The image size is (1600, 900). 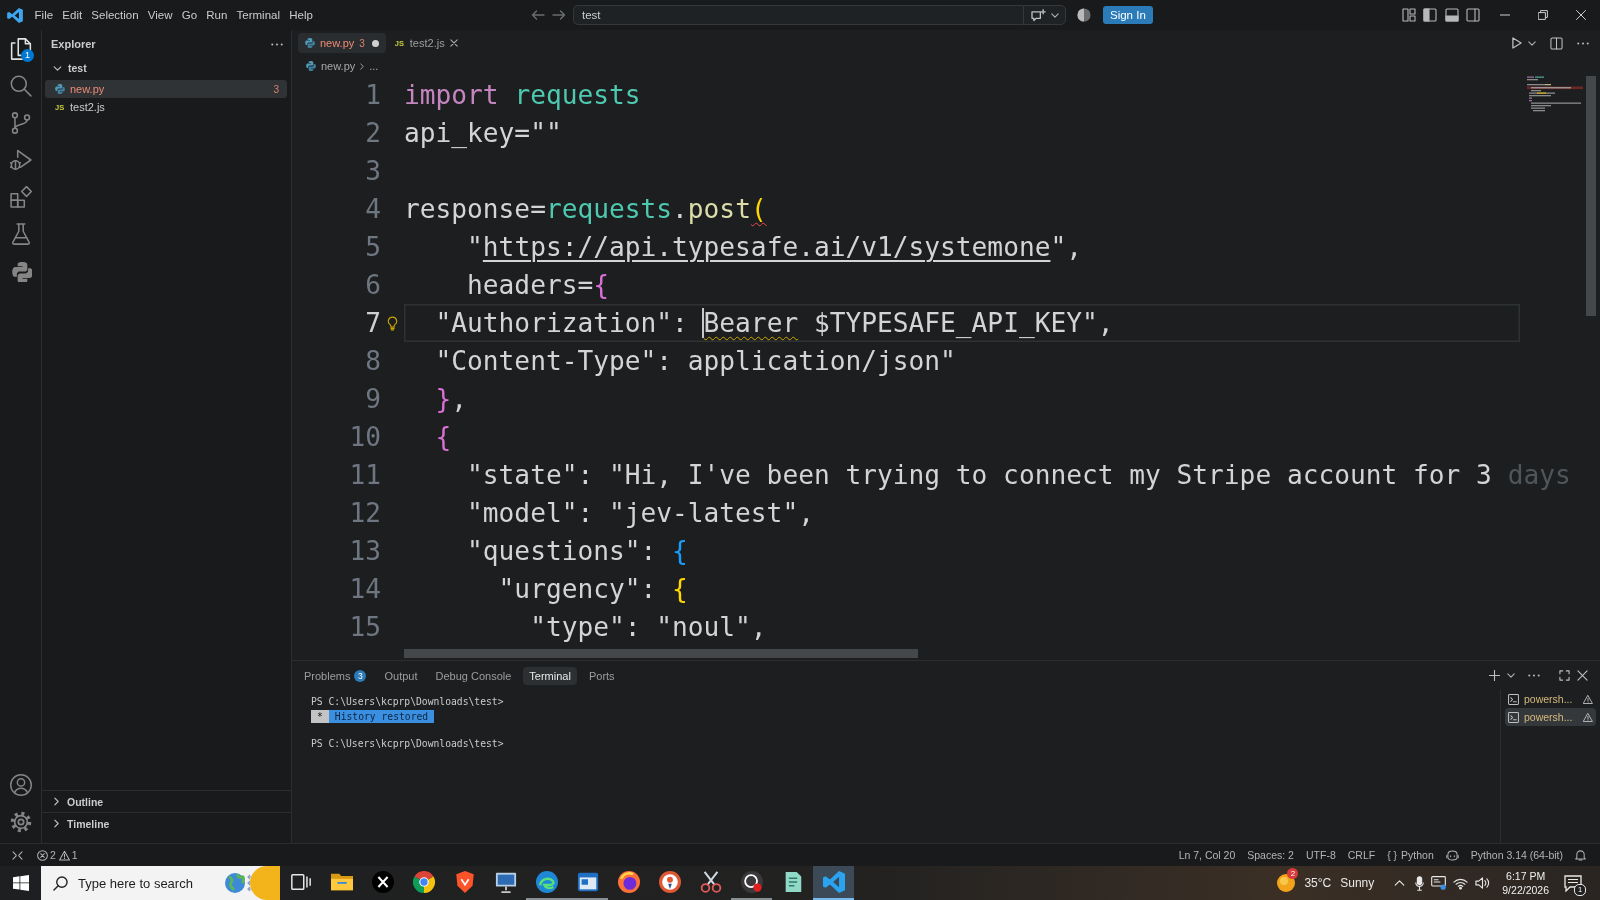 What do you see at coordinates (1461, 883) in the screenshot?
I see `wifi-icon` at bounding box center [1461, 883].